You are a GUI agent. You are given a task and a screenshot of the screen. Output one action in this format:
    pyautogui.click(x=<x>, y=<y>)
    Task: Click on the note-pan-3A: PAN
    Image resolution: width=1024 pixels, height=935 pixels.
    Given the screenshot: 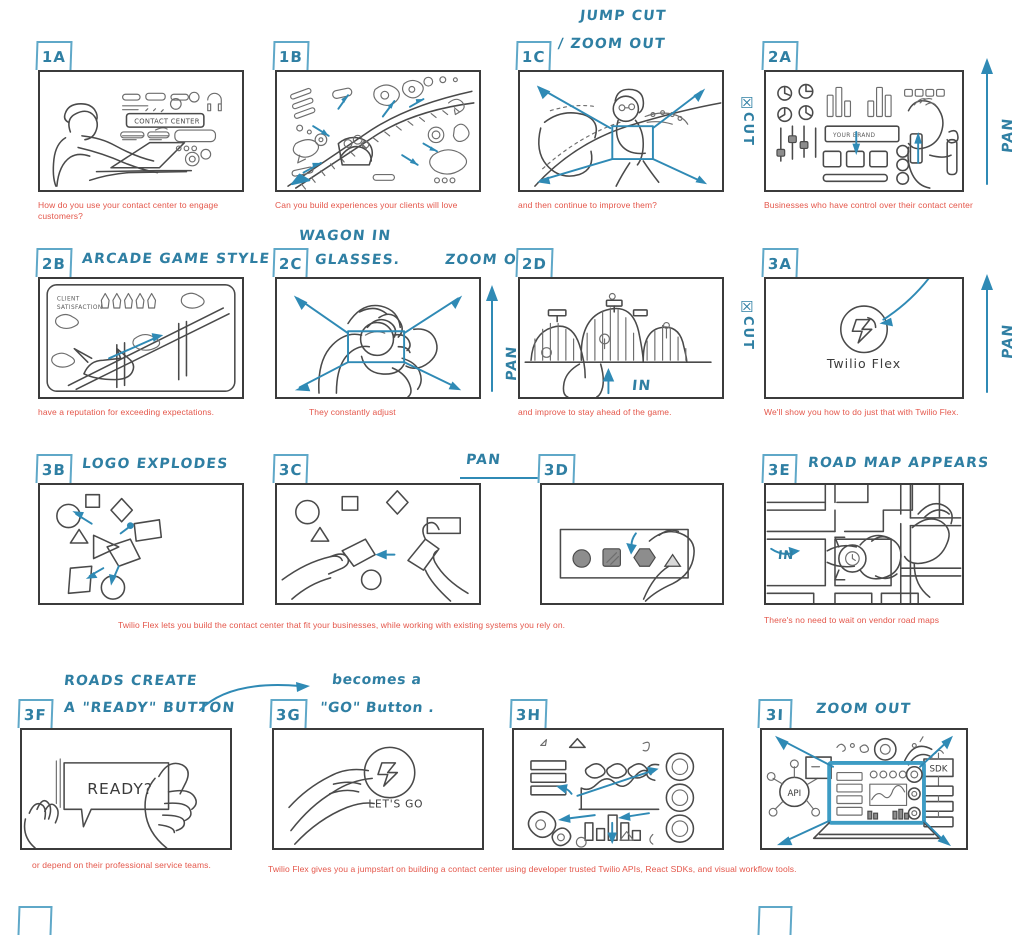 What is the action you would take?
    pyautogui.click(x=1008, y=341)
    